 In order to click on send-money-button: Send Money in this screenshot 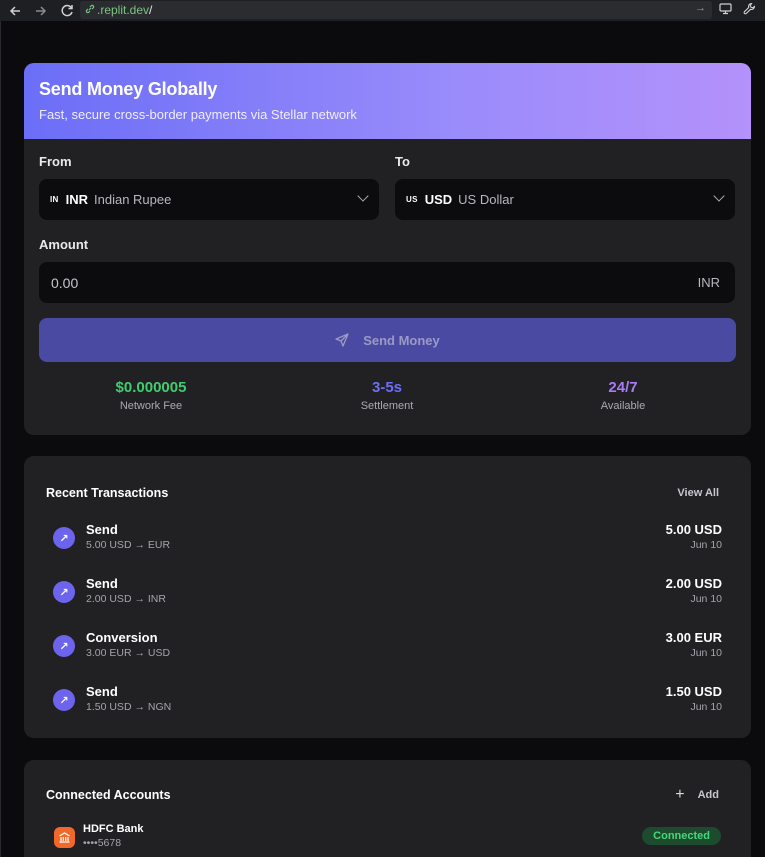, I will do `click(387, 340)`.